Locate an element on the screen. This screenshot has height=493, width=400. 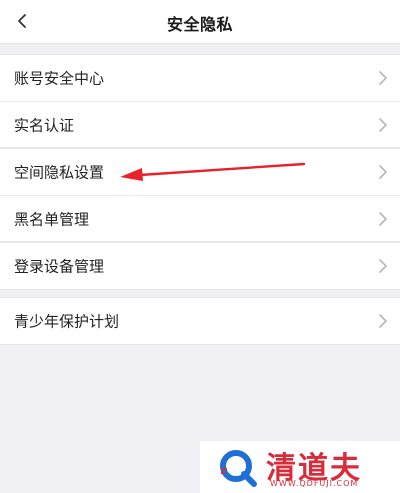
nav-header: 安全隐私 is located at coordinates (200, 22).